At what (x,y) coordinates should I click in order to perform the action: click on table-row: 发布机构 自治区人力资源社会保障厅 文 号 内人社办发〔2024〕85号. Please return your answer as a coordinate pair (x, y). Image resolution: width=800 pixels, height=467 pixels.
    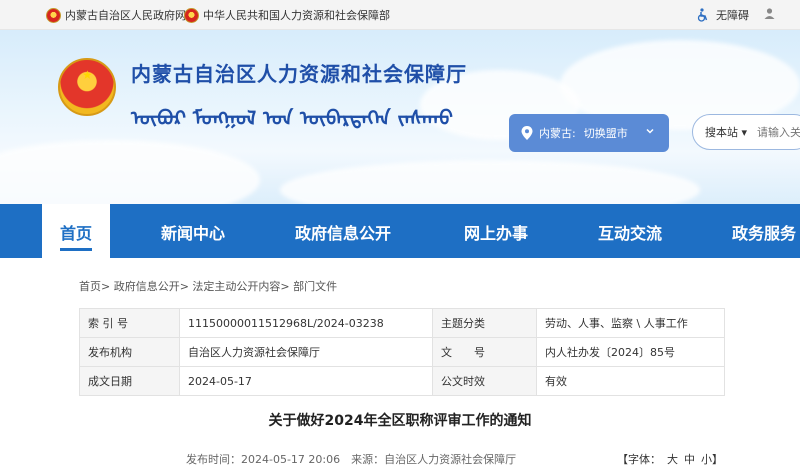
    Looking at the image, I should click on (402, 352).